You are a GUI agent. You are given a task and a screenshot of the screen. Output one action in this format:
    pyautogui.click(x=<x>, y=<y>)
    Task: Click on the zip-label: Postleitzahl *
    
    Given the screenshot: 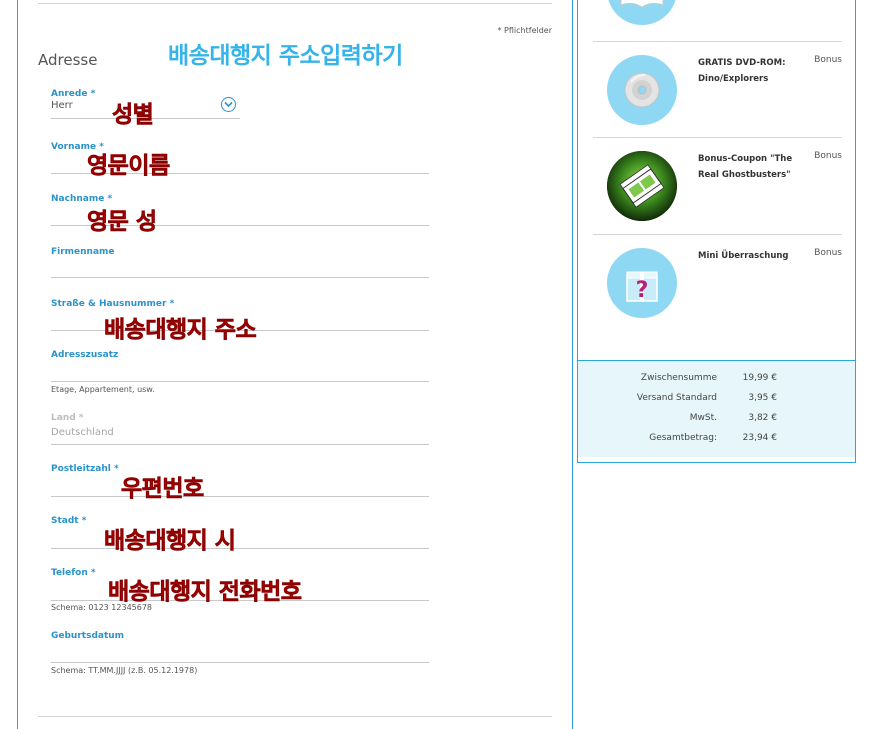 What is the action you would take?
    pyautogui.click(x=85, y=469)
    